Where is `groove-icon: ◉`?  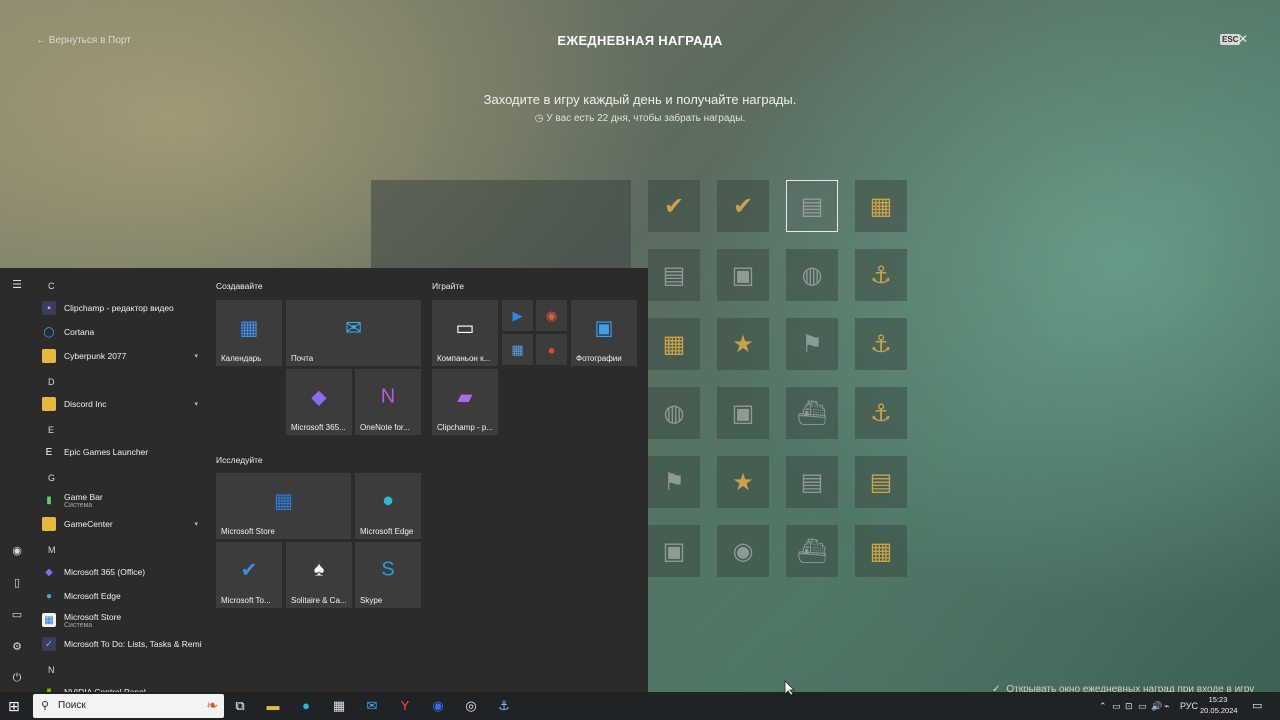
groove-icon: ◉ is located at coordinates (551, 315).